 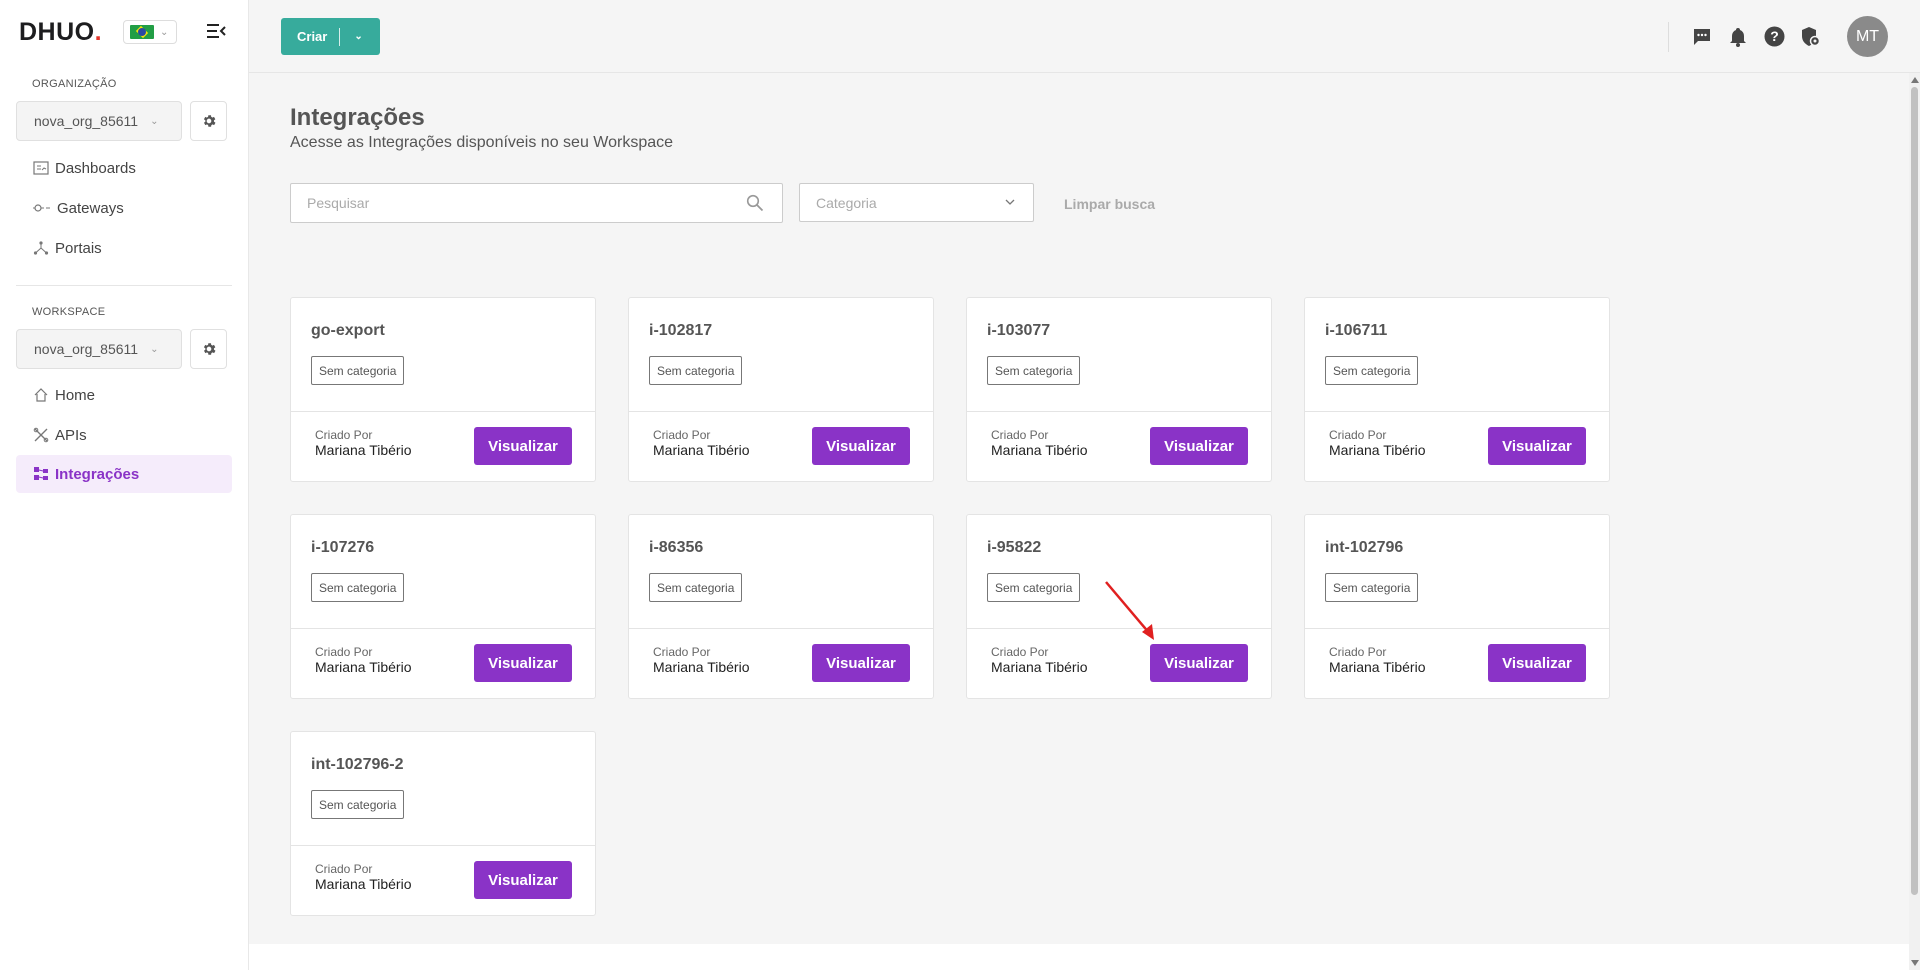 I want to click on category-placeholder: Categoria, so click(x=846, y=202).